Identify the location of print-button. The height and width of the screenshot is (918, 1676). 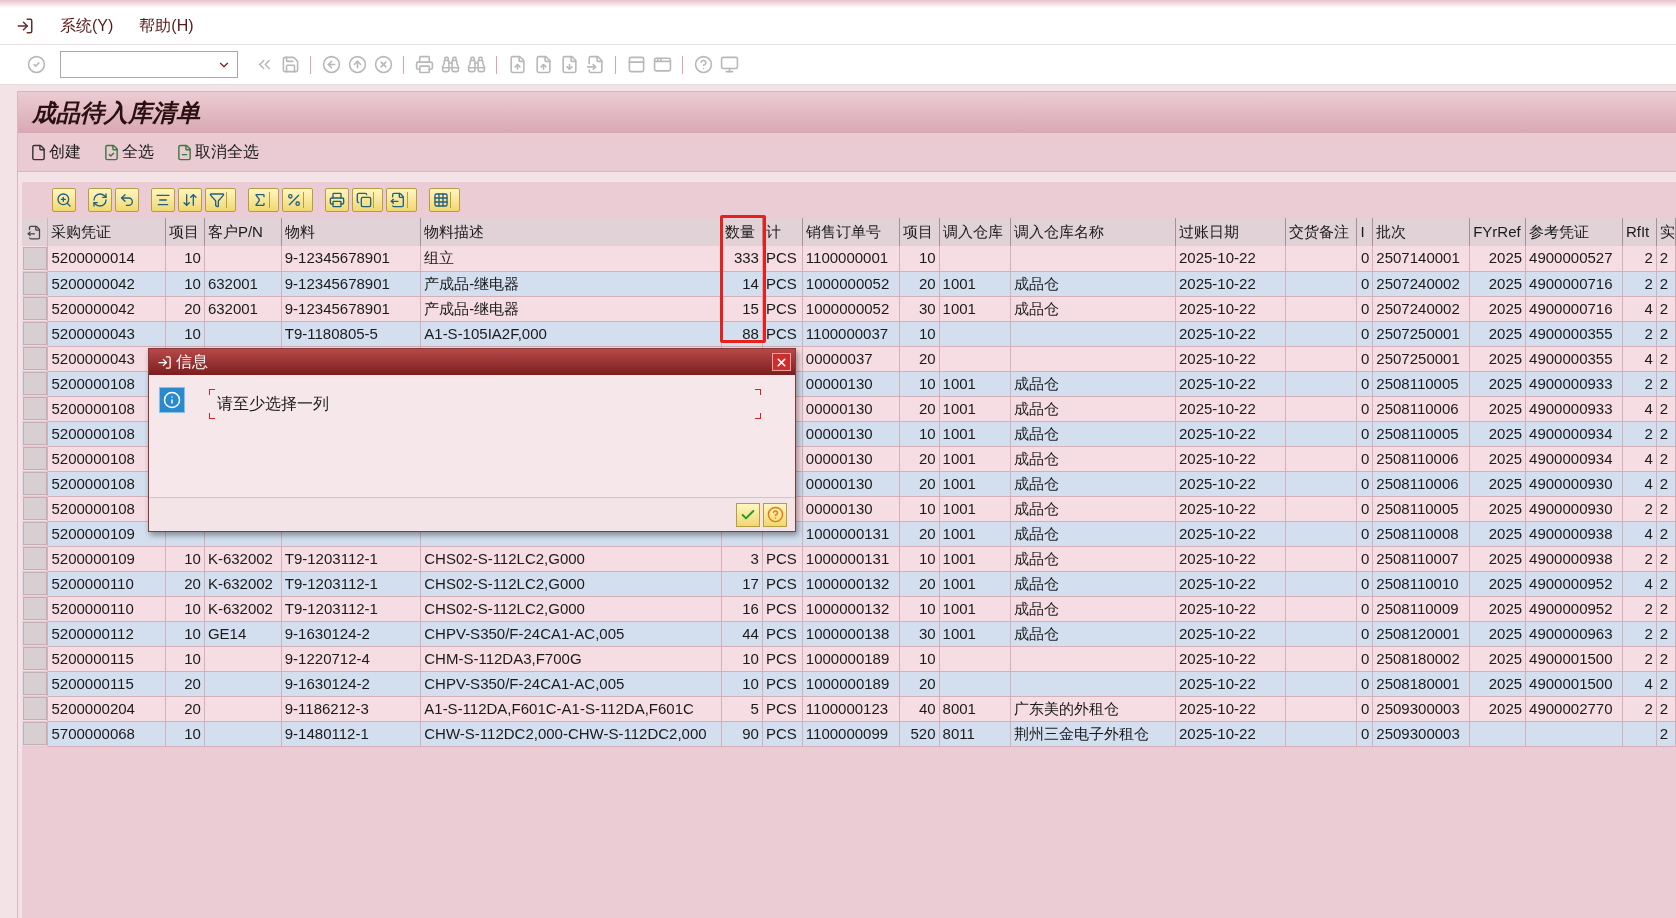
(337, 200).